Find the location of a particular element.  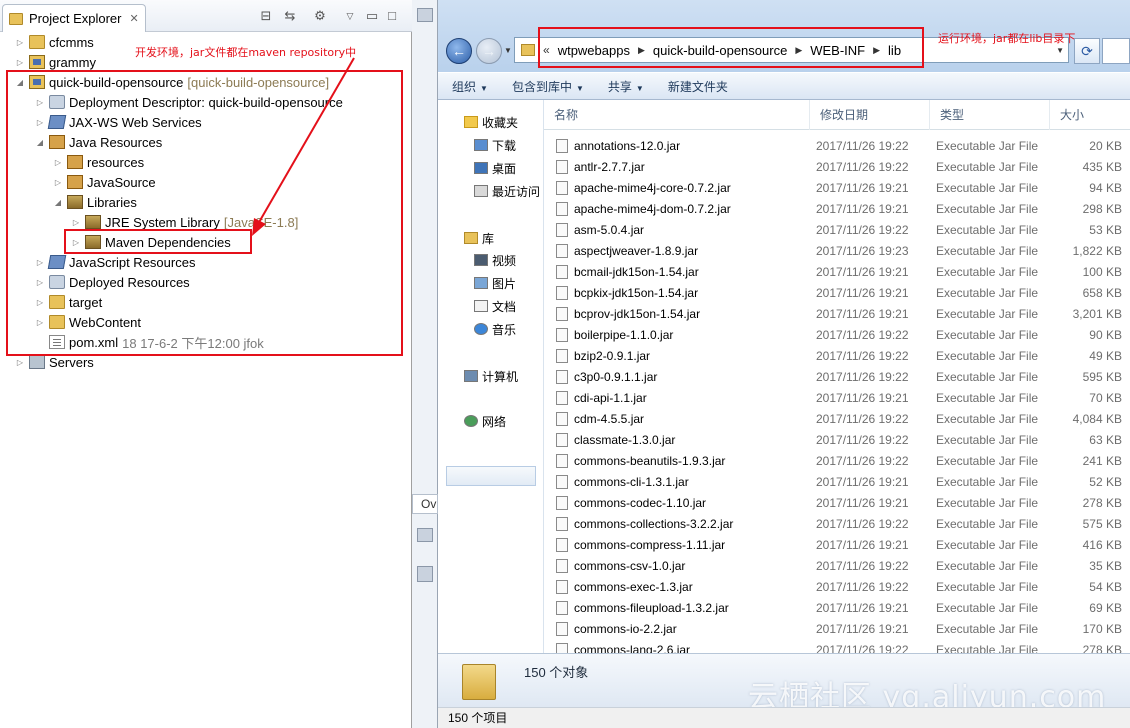

tree-item-libraries: ◢ Libraries is located at coordinates (96, 202).